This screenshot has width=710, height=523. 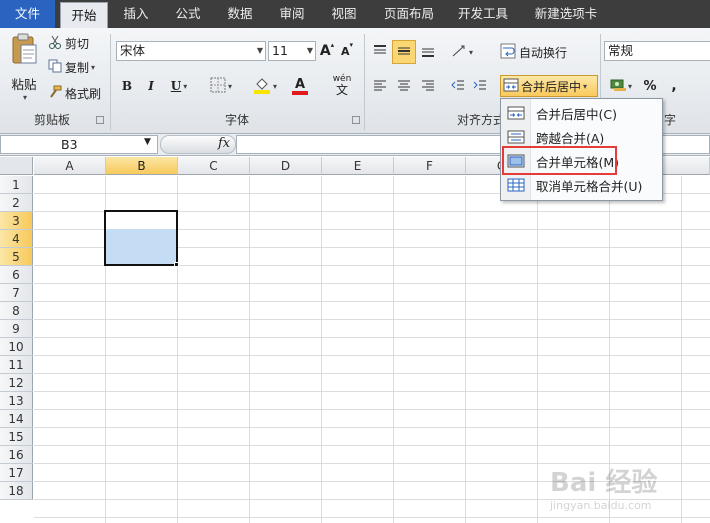 What do you see at coordinates (483, 14) in the screenshot?
I see `tab-developer: 开发工具` at bounding box center [483, 14].